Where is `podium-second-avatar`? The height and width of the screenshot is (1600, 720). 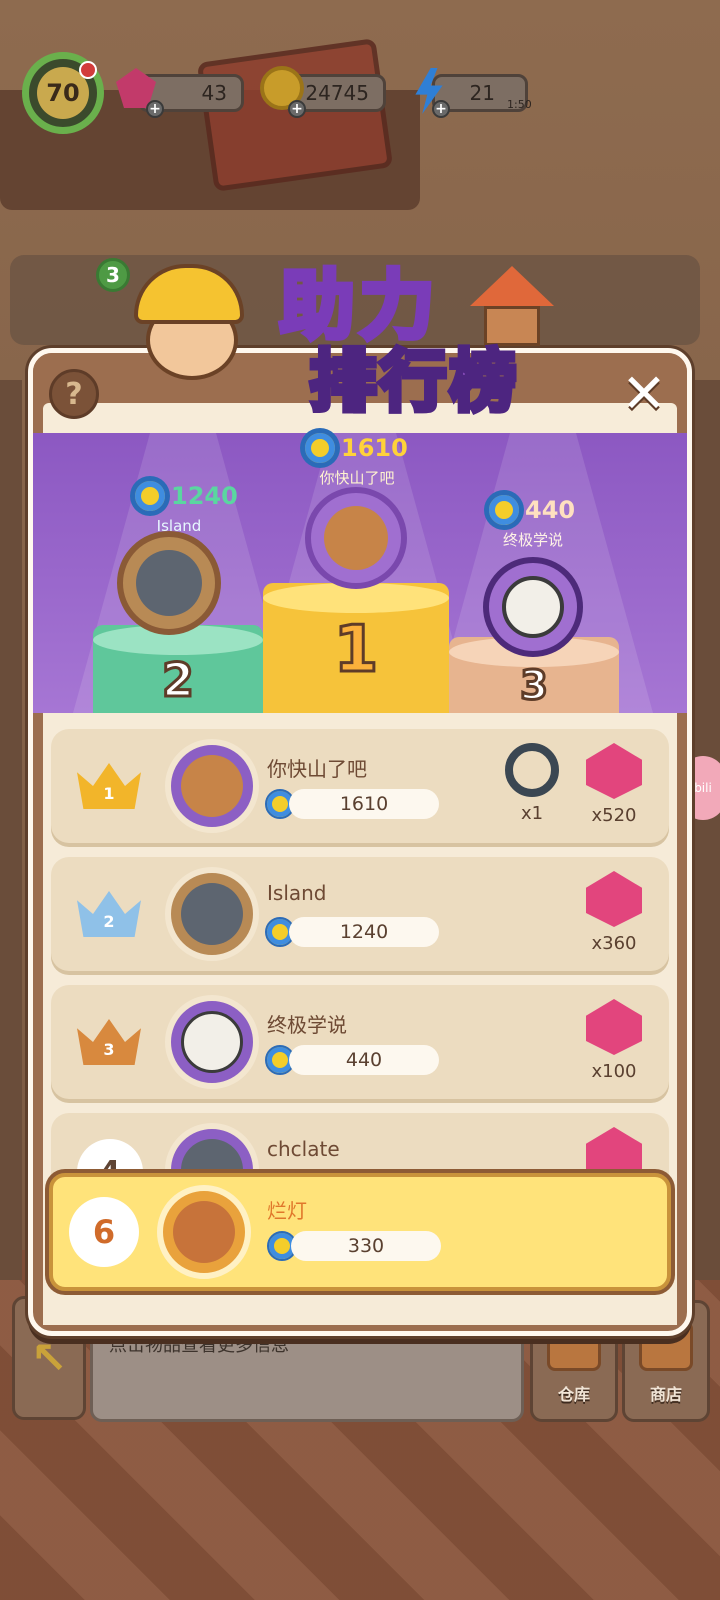 podium-second-avatar is located at coordinates (169, 583).